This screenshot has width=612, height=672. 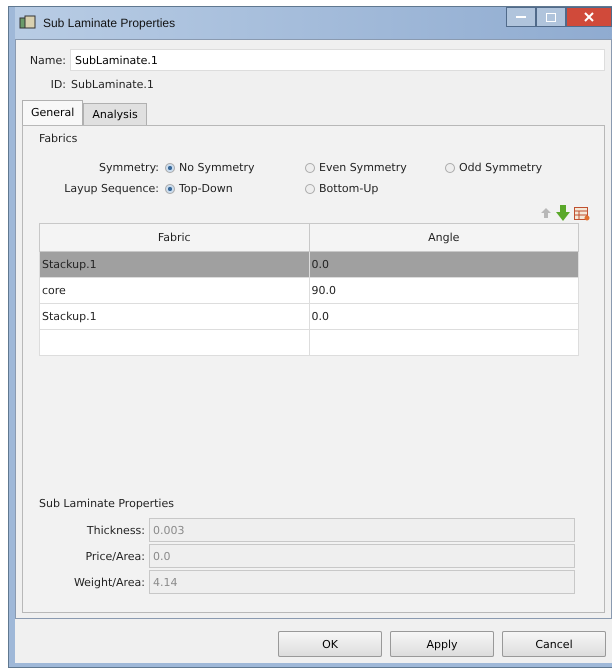 What do you see at coordinates (54, 290) in the screenshot?
I see `table-cell: core` at bounding box center [54, 290].